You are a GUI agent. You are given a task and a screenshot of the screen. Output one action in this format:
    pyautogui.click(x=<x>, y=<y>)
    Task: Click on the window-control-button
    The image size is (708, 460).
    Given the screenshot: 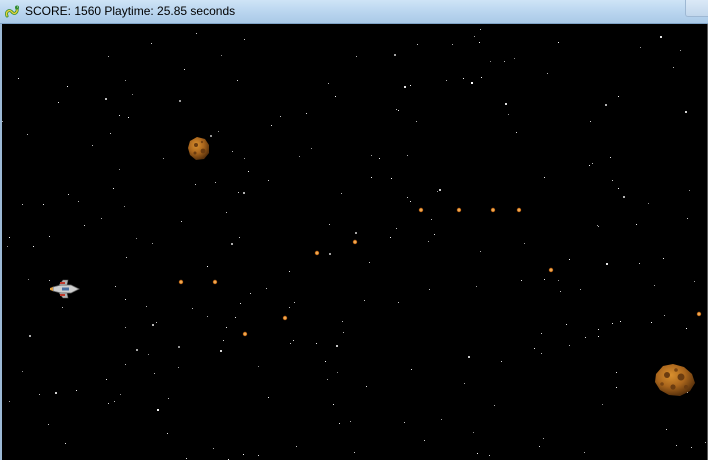 What is the action you would take?
    pyautogui.click(x=696, y=8)
    